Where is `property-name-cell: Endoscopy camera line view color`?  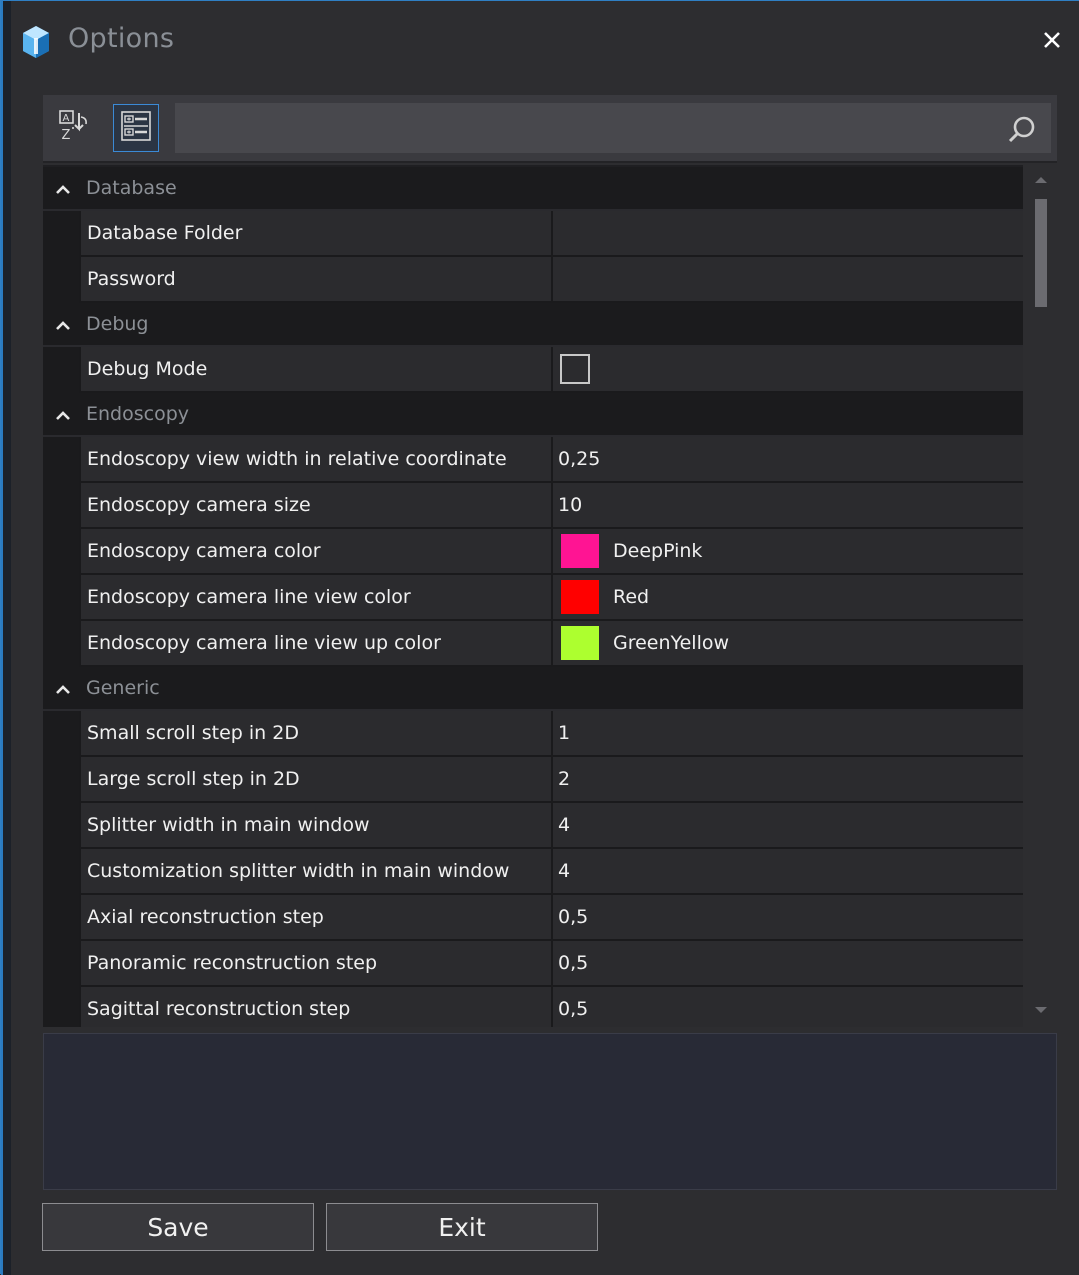 property-name-cell: Endoscopy camera line view color is located at coordinates (316, 598).